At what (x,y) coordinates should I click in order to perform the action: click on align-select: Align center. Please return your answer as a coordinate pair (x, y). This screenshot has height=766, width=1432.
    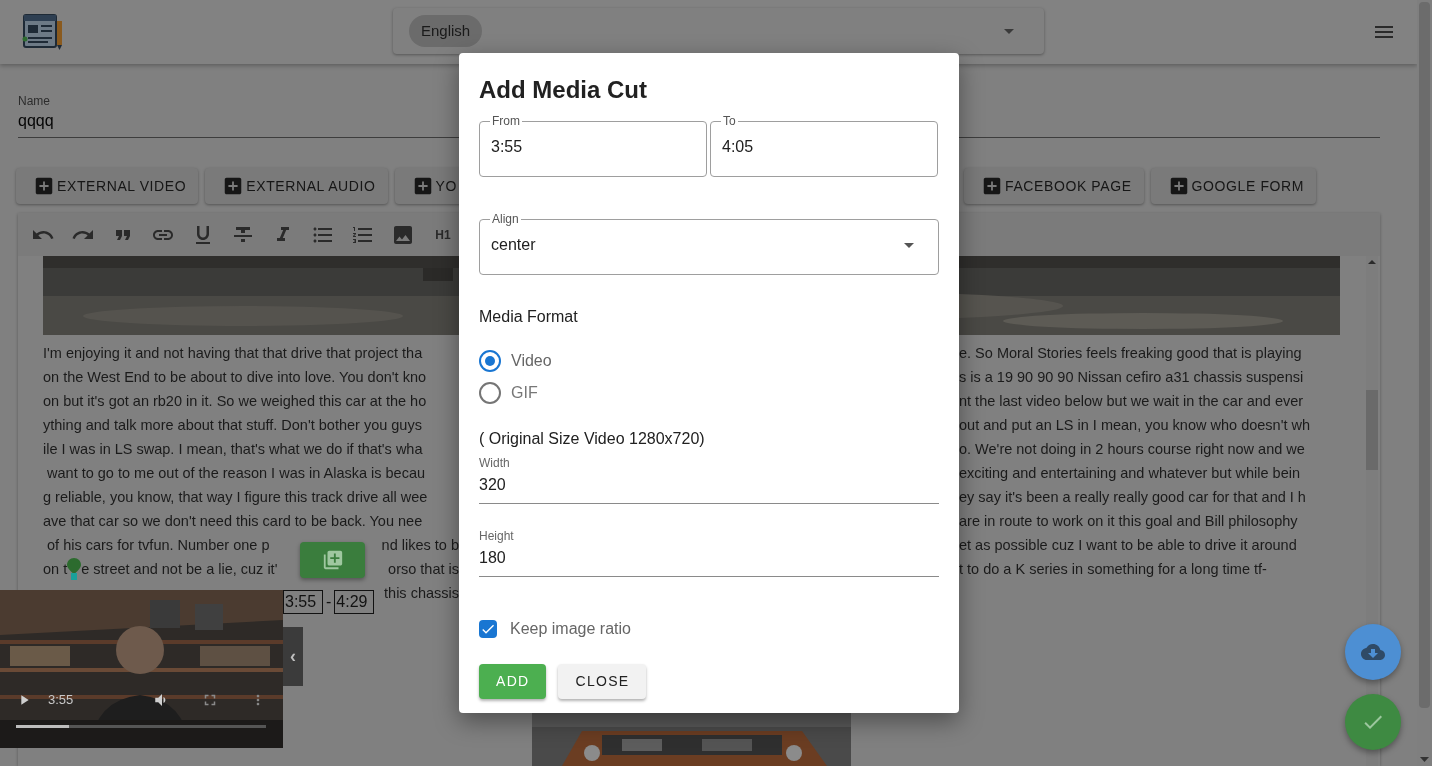
    Looking at the image, I should click on (709, 243).